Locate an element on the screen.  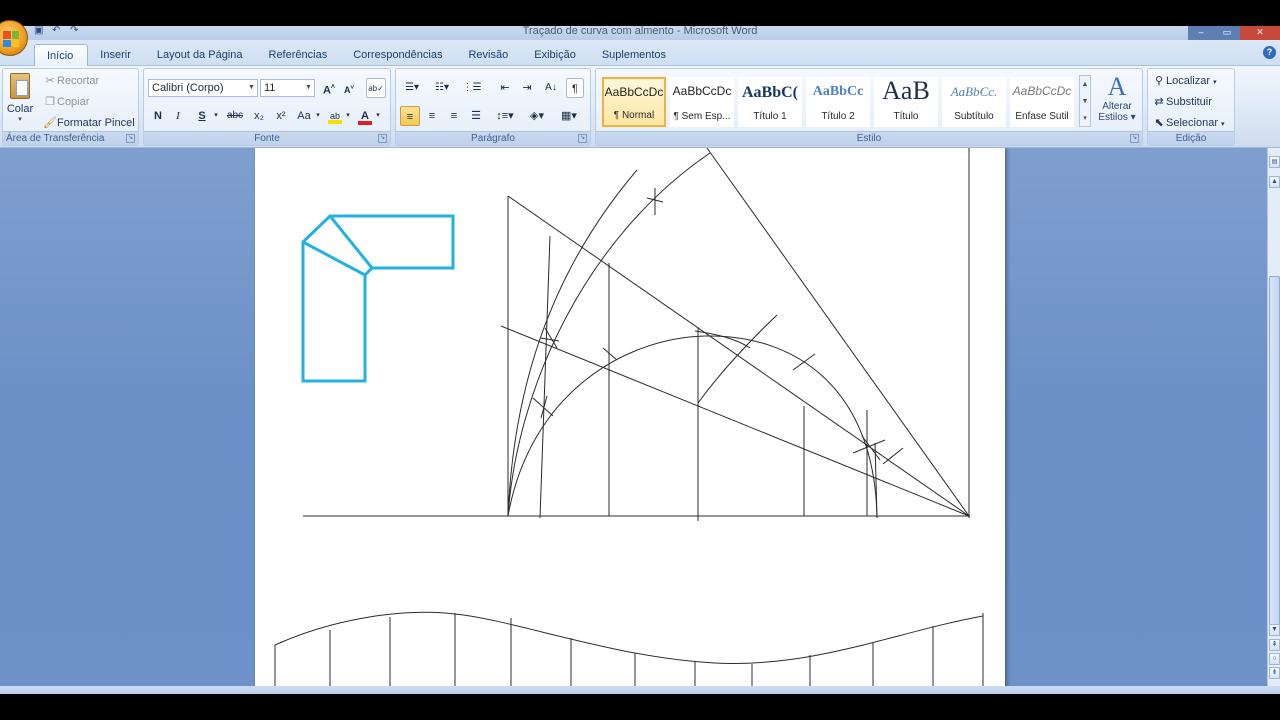
help-icon: ? is located at coordinates (1269, 52).